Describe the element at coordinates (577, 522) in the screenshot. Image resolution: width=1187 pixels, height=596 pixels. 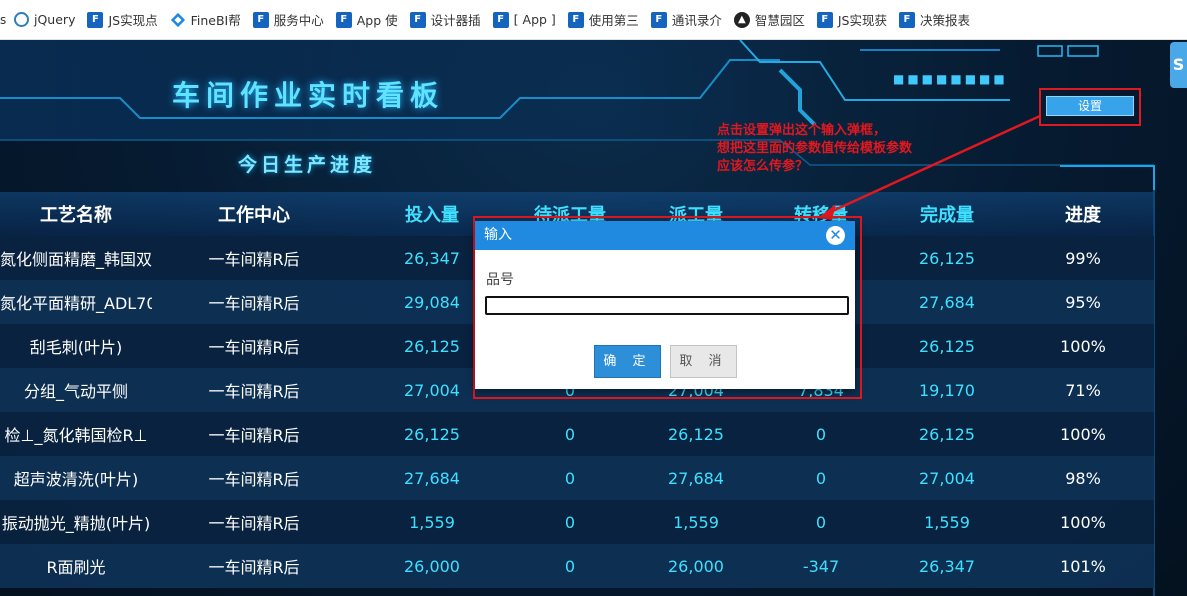
I see `table-row: 振动抛光_精抛(叶片) 一车间精R后 1,559 0 1,559 0 1,559 100%` at that location.